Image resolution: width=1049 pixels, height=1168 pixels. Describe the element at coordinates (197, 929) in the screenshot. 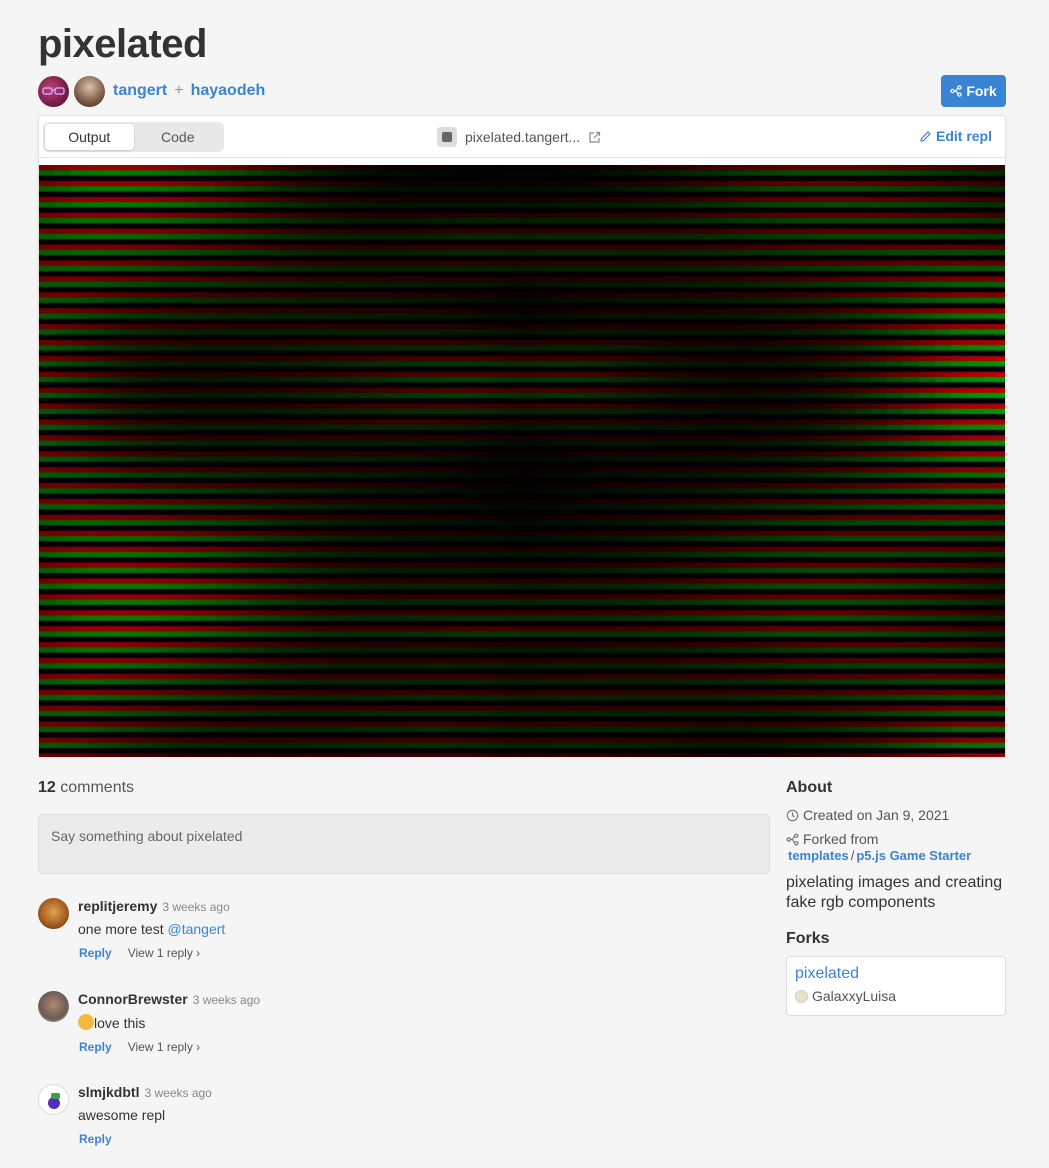

I see `mention-link: @tangert` at that location.